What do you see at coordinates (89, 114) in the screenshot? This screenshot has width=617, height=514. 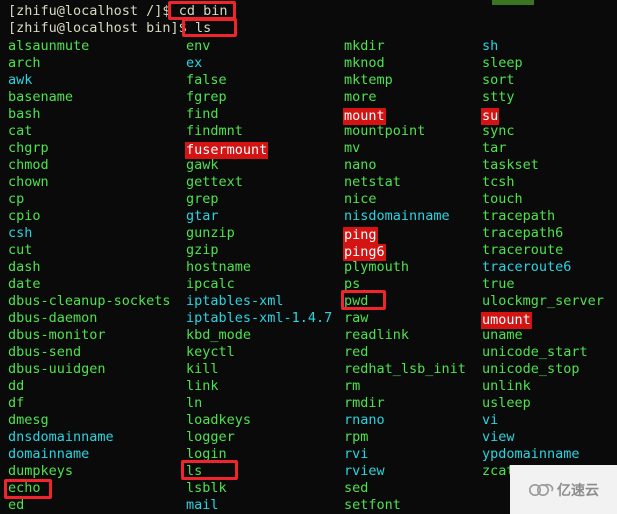 I see `listing-entry: bash` at bounding box center [89, 114].